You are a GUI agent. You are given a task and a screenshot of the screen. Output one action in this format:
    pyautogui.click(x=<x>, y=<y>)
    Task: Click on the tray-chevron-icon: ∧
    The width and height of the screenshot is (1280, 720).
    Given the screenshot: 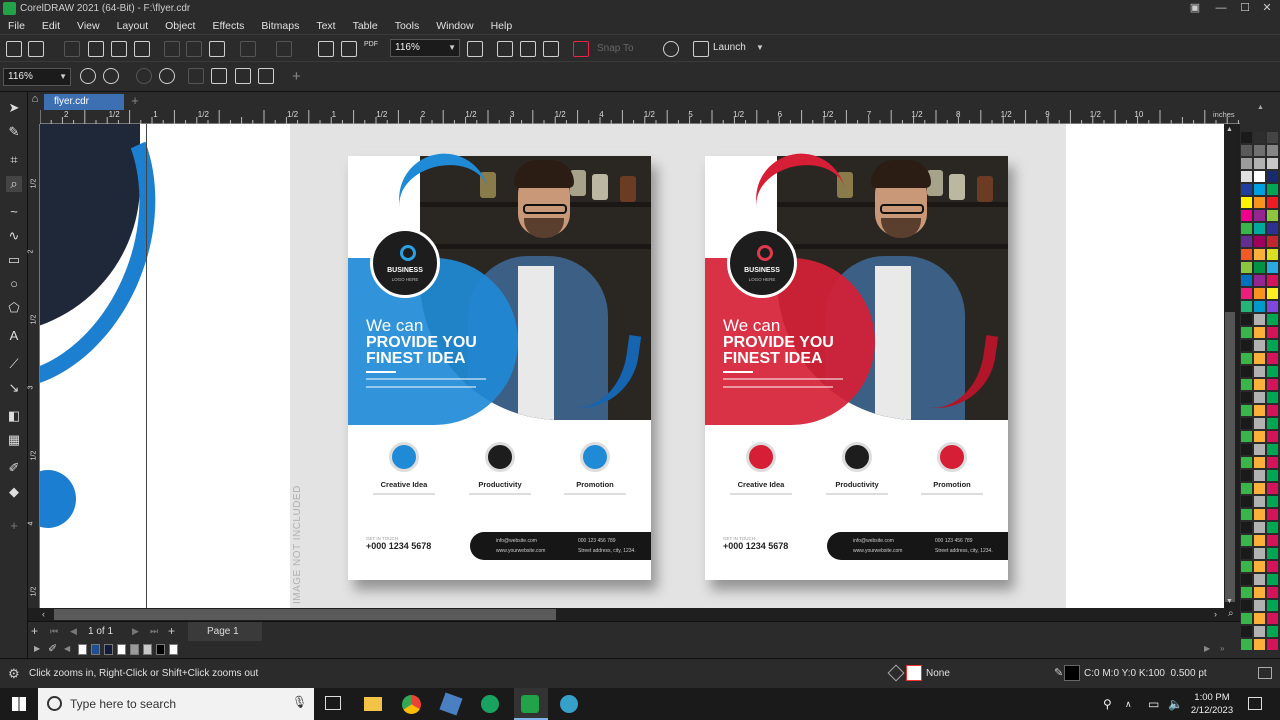 What is the action you would take?
    pyautogui.click(x=1128, y=704)
    